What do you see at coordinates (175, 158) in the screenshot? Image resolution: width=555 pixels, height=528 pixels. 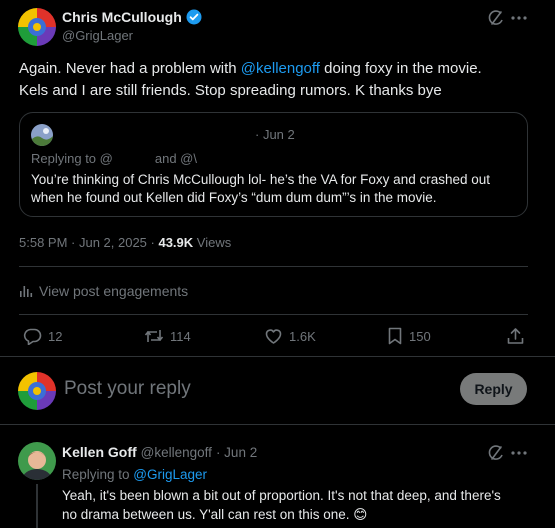 I see `quoted-replying-and: and @\` at bounding box center [175, 158].